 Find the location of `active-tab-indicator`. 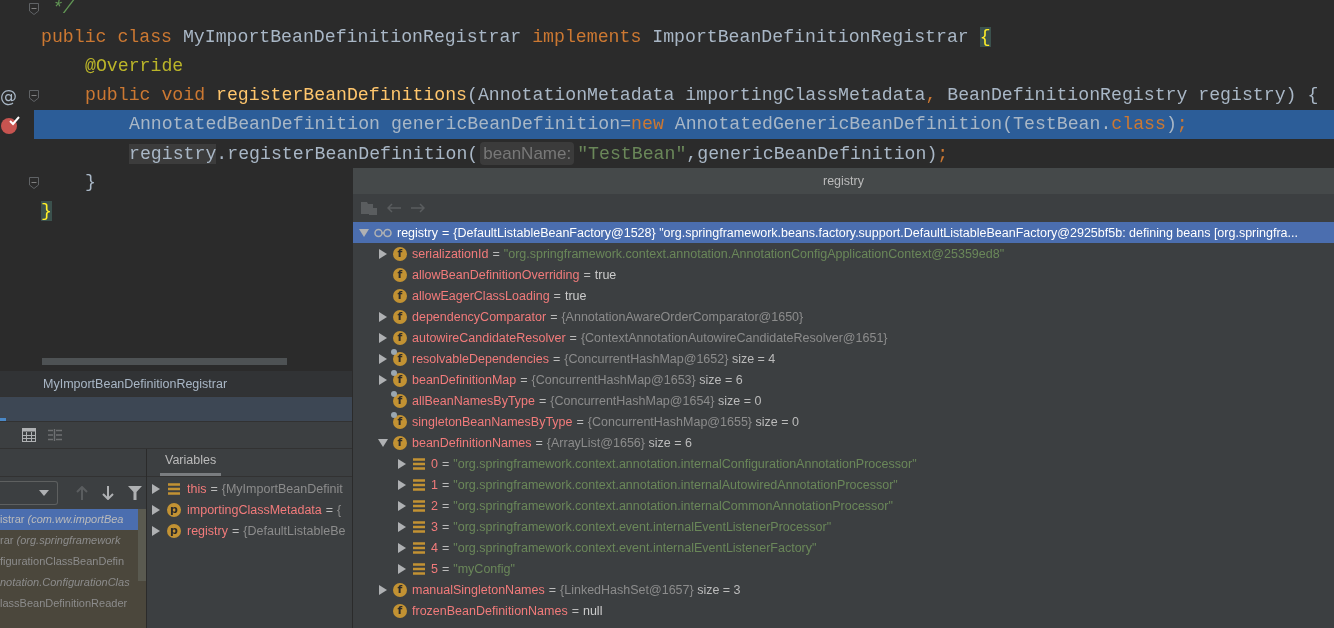

active-tab-indicator is located at coordinates (3, 419).